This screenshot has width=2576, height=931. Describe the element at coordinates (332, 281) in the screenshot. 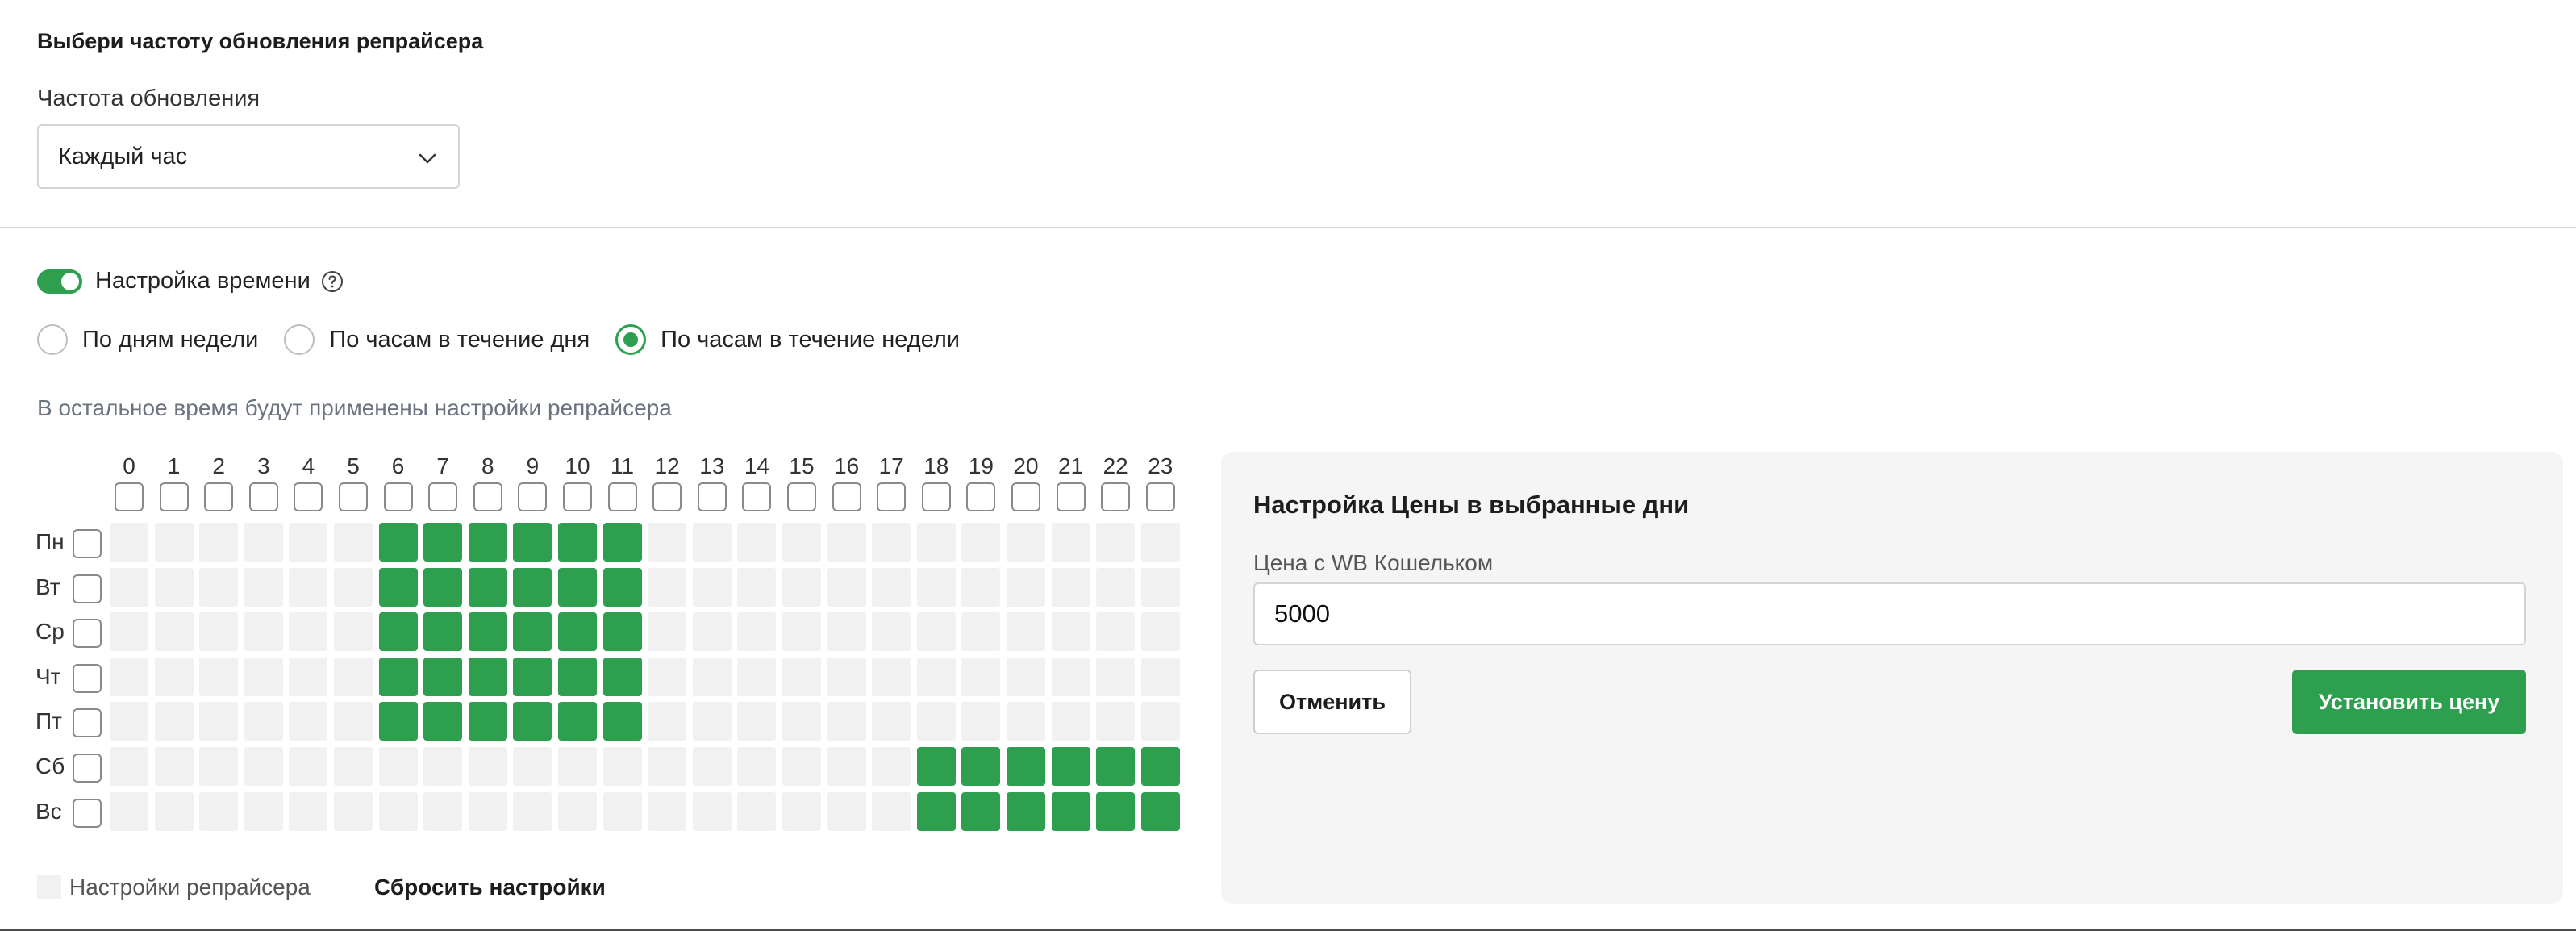

I see `question-circle-icon` at that location.